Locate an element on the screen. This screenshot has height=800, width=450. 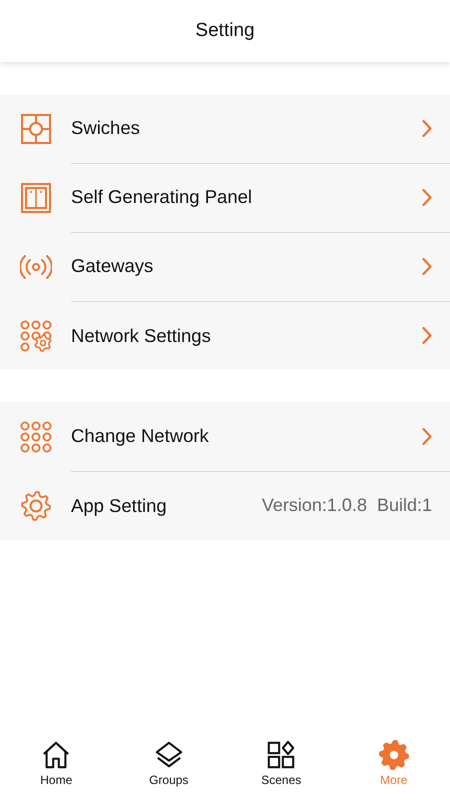
panel-icon is located at coordinates (36, 198).